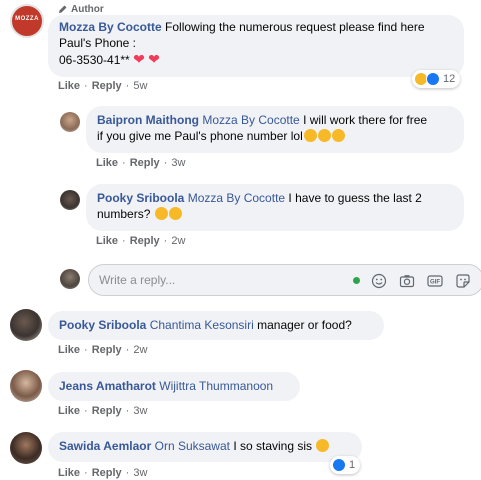  I want to click on comment-bubble: Jeans Amatharot Wijittra Thummanoon, so click(174, 386).